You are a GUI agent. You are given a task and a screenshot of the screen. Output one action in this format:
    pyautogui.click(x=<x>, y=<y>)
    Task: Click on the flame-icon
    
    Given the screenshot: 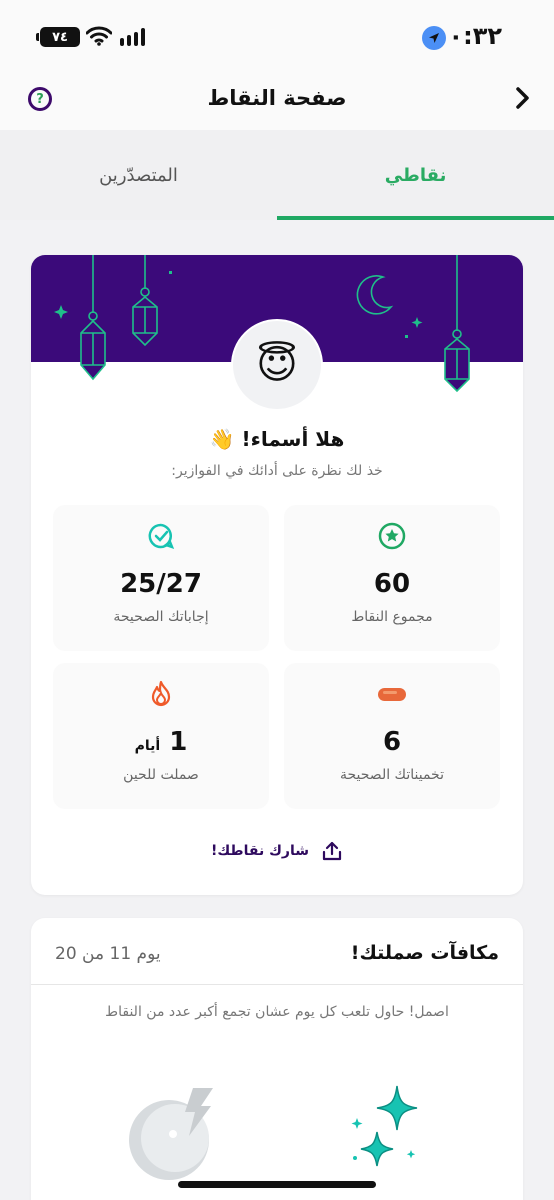 What is the action you would take?
    pyautogui.click(x=161, y=693)
    